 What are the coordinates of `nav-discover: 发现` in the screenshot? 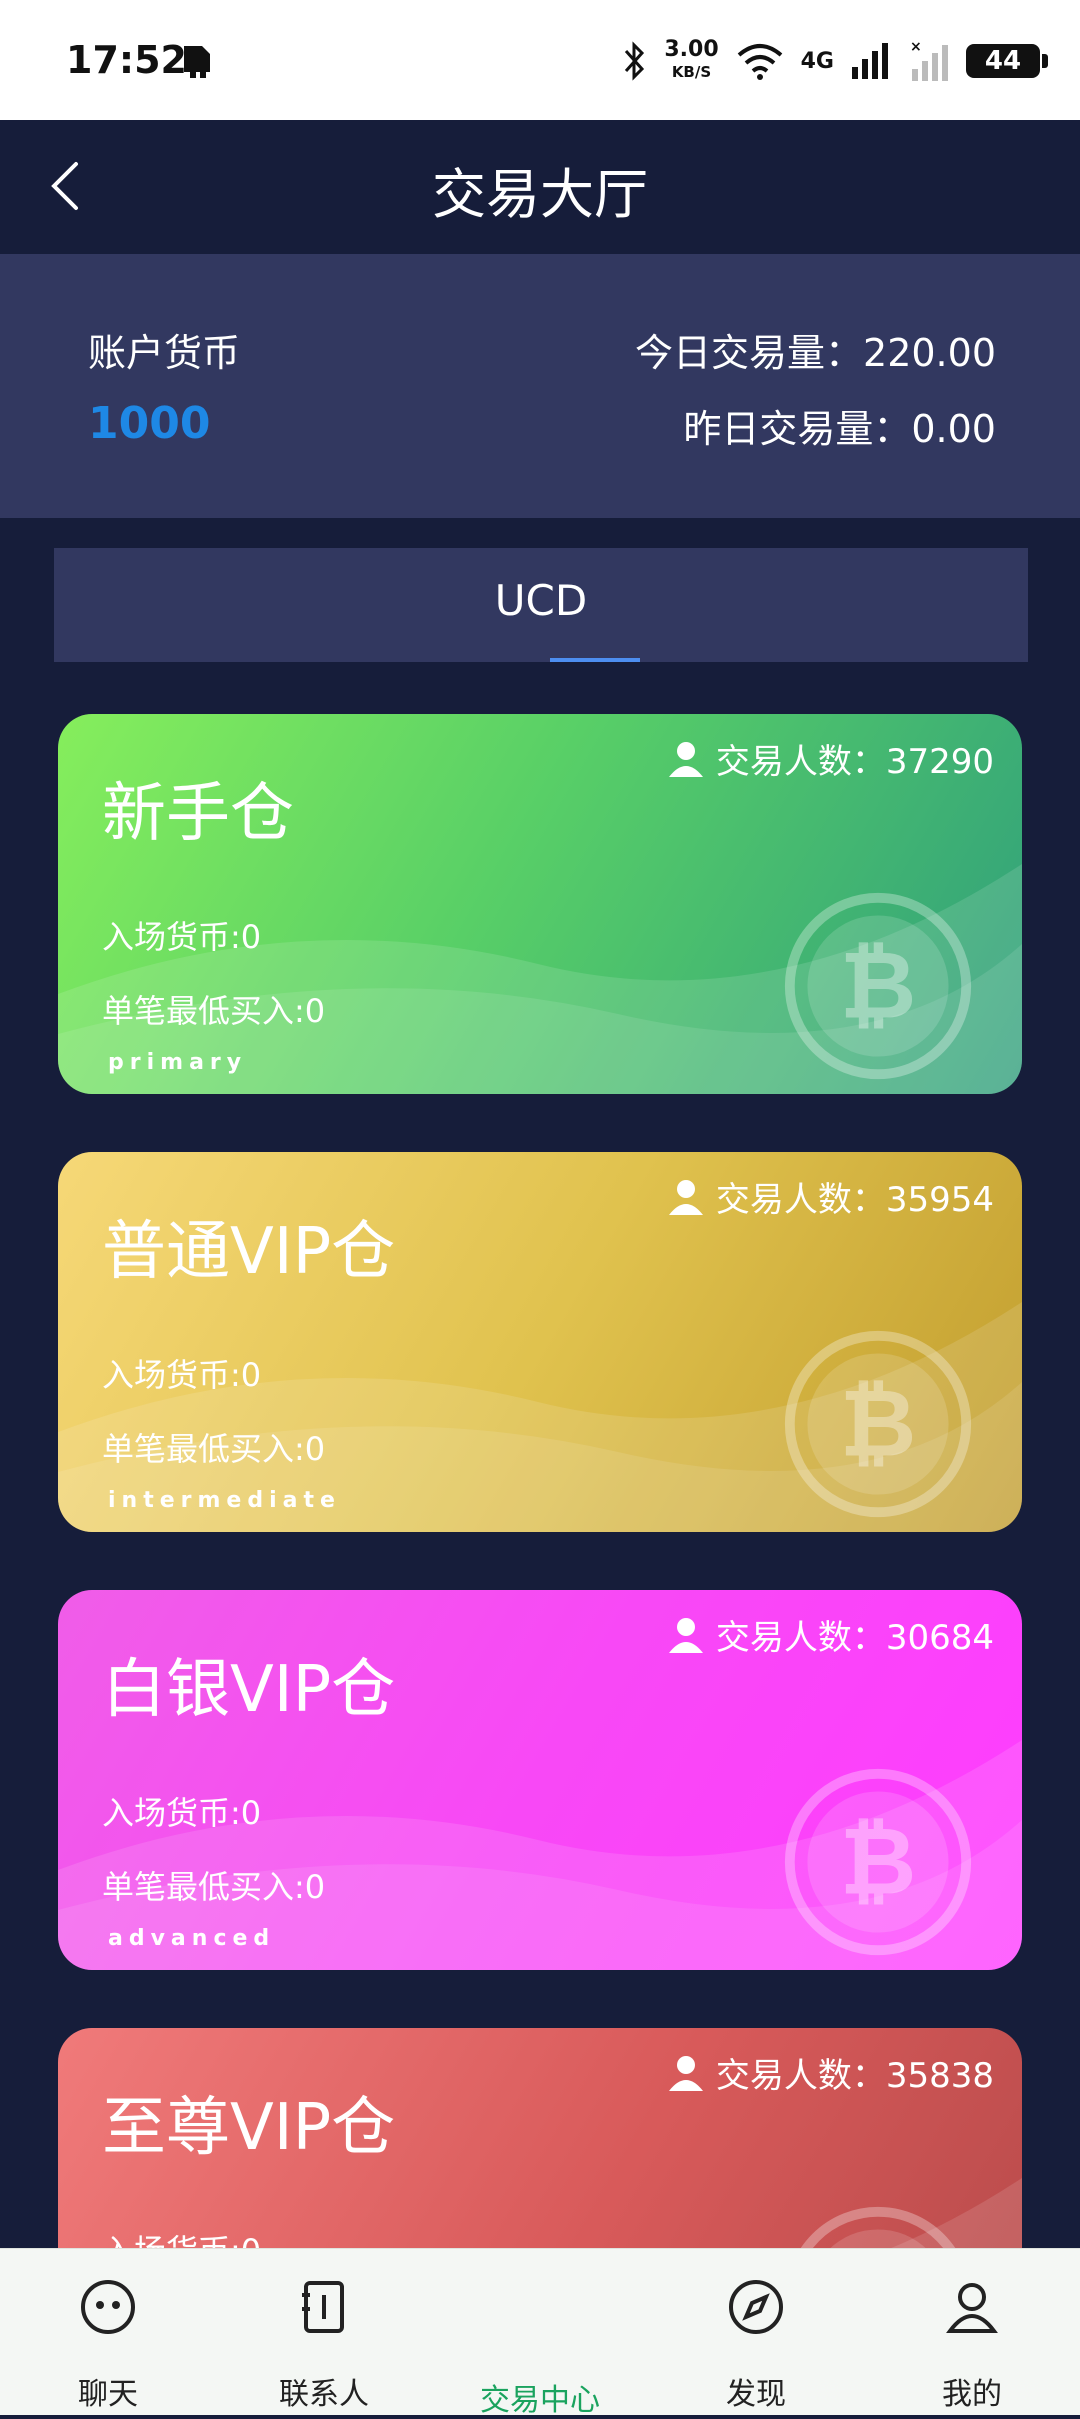 It's located at (756, 2332).